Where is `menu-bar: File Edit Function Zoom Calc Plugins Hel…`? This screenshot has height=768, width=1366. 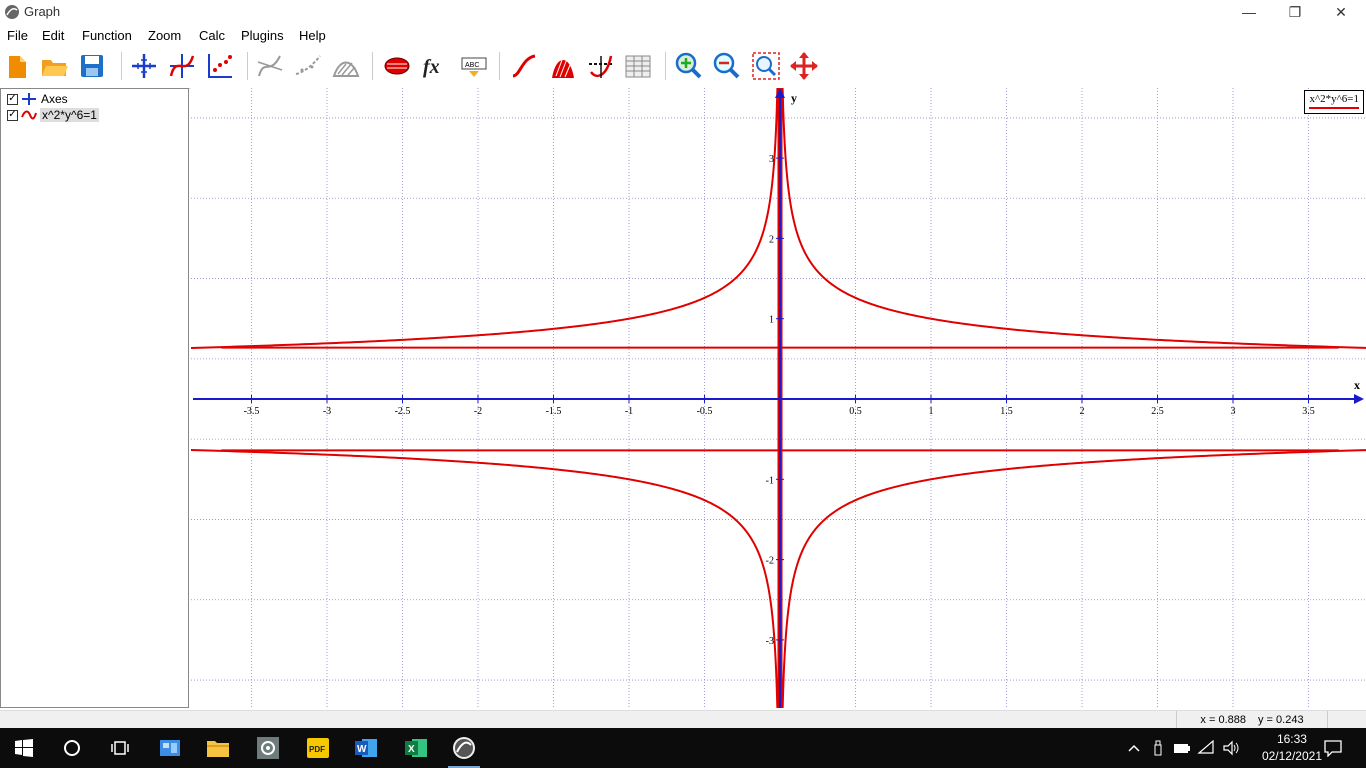
menu-bar: File Edit Function Zoom Calc Plugins Hel… is located at coordinates (683, 35).